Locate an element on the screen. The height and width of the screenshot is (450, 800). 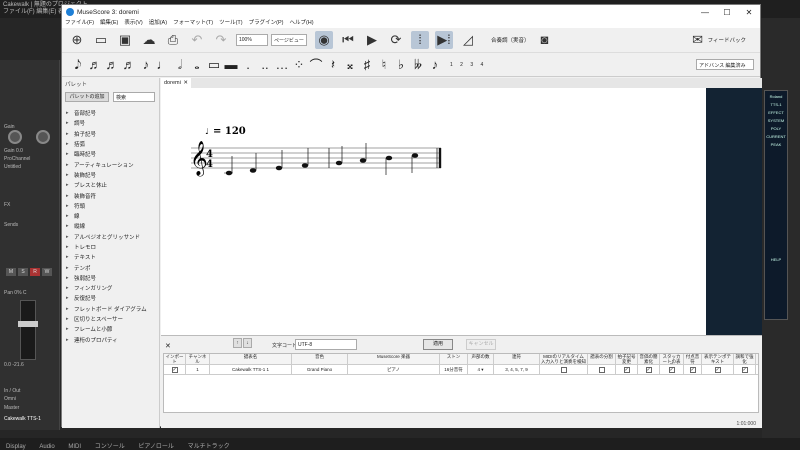
minimize-button: — is located at coordinates (705, 12).